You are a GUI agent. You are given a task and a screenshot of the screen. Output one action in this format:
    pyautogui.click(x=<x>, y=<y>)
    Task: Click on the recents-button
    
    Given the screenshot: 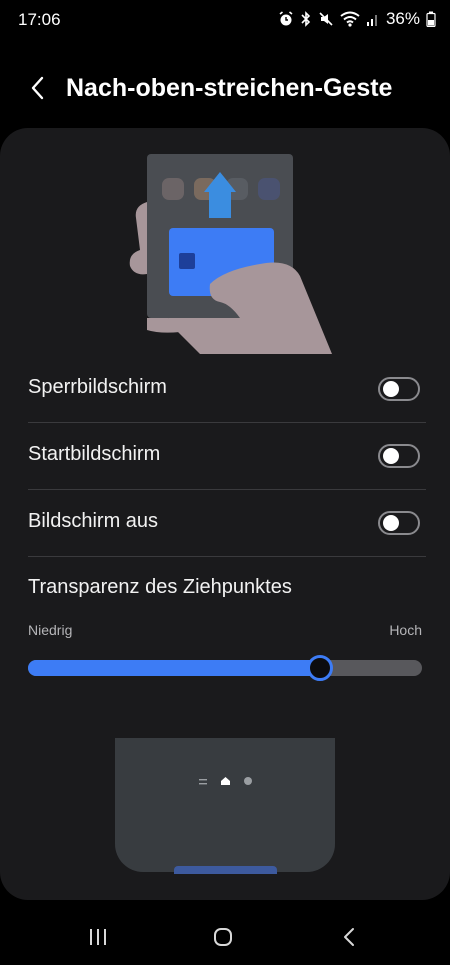 What is the action you would take?
    pyautogui.click(x=98, y=937)
    